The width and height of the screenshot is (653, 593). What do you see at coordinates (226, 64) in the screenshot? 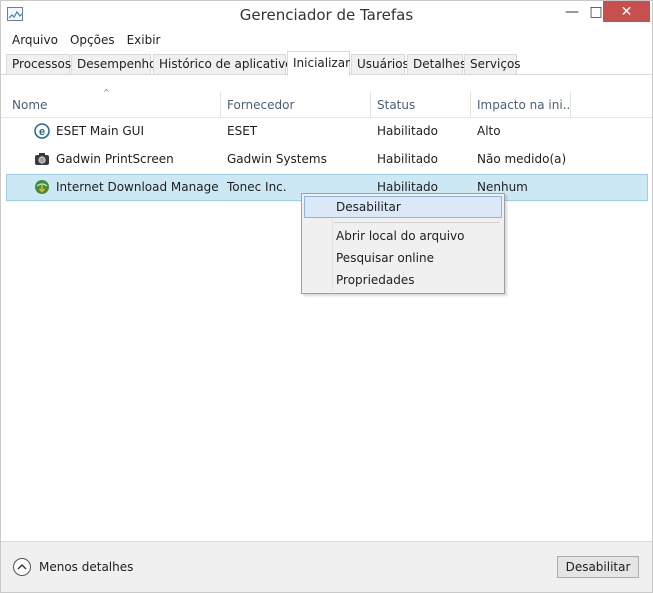
I see `tab-historico-aplicativos: Histórico de aplicativos` at bounding box center [226, 64].